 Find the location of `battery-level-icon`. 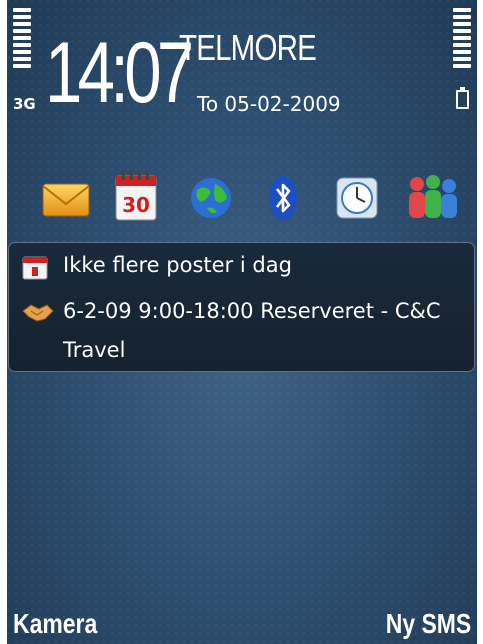

battery-level-icon is located at coordinates (462, 39).